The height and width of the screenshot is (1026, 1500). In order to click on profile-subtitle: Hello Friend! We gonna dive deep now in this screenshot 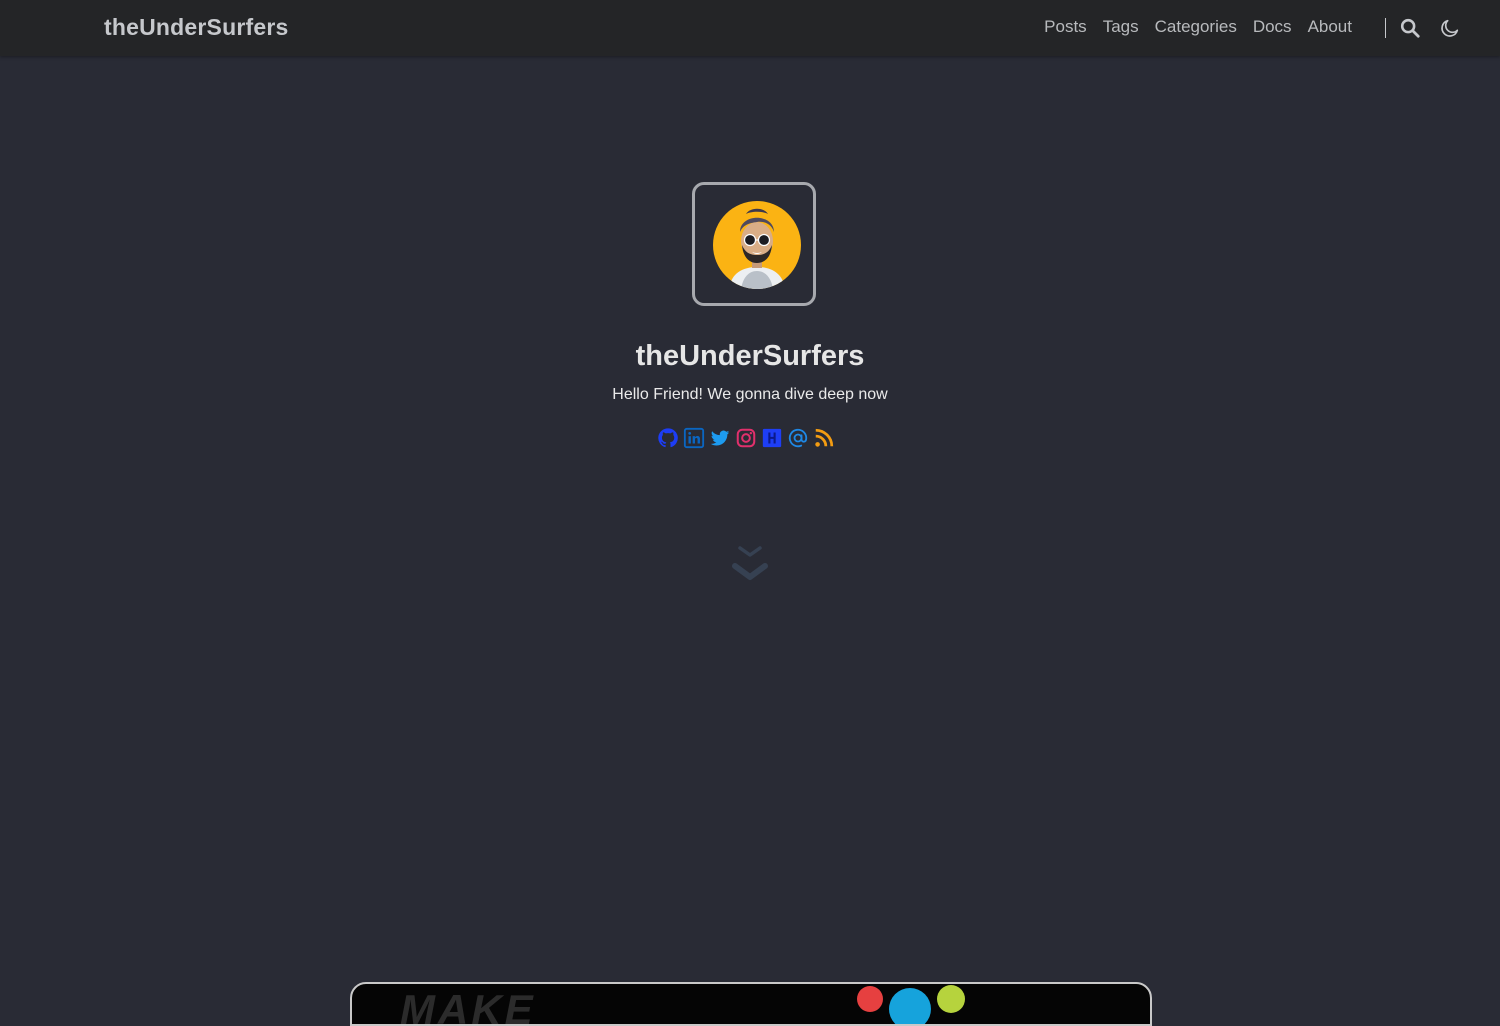, I will do `click(750, 394)`.